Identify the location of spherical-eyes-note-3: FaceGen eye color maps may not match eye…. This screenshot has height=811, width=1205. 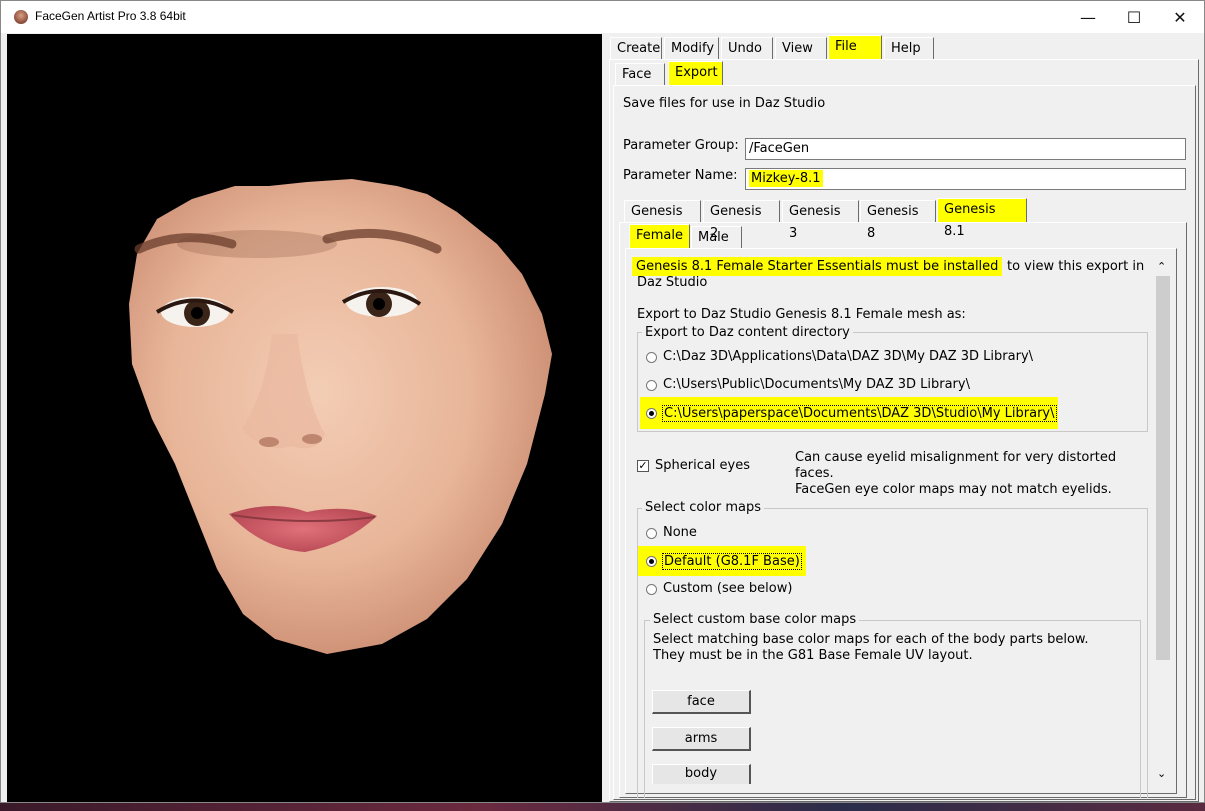
(953, 489).